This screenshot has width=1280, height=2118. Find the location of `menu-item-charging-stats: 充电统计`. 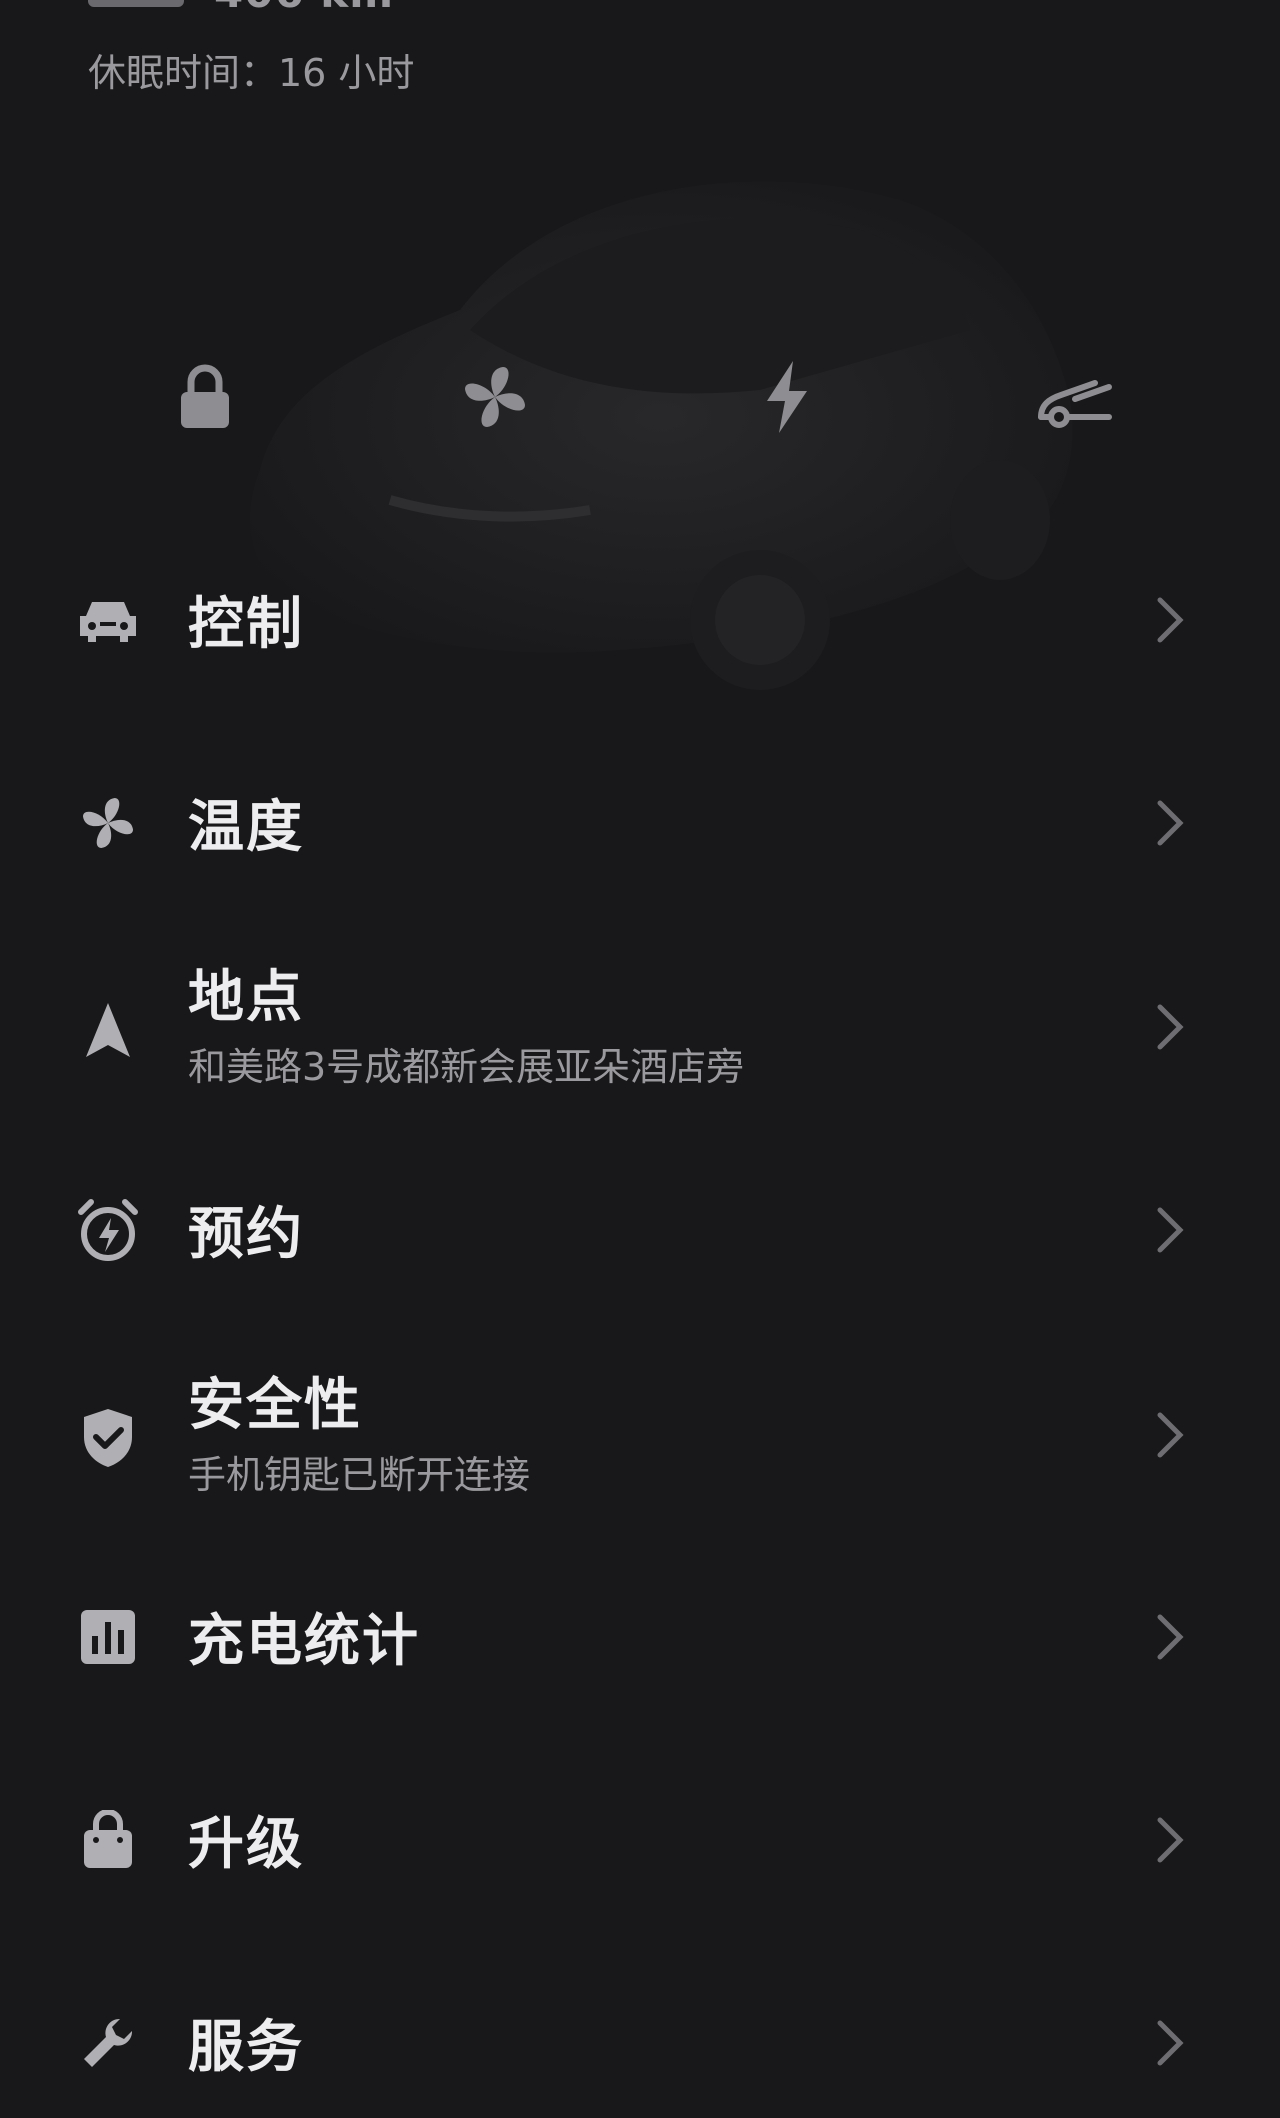

menu-item-charging-stats: 充电统计 is located at coordinates (640, 1637).